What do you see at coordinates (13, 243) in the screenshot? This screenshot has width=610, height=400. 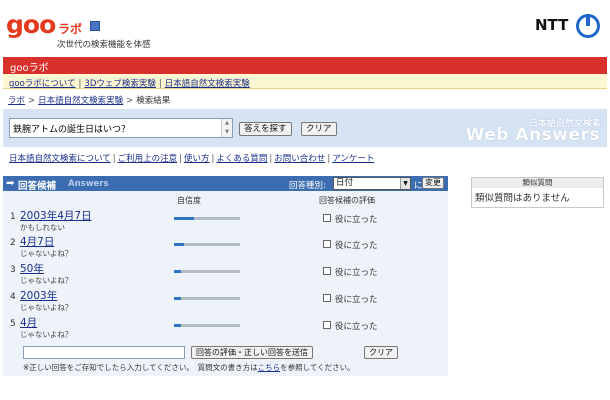 I see `candidate-rank: 2` at bounding box center [13, 243].